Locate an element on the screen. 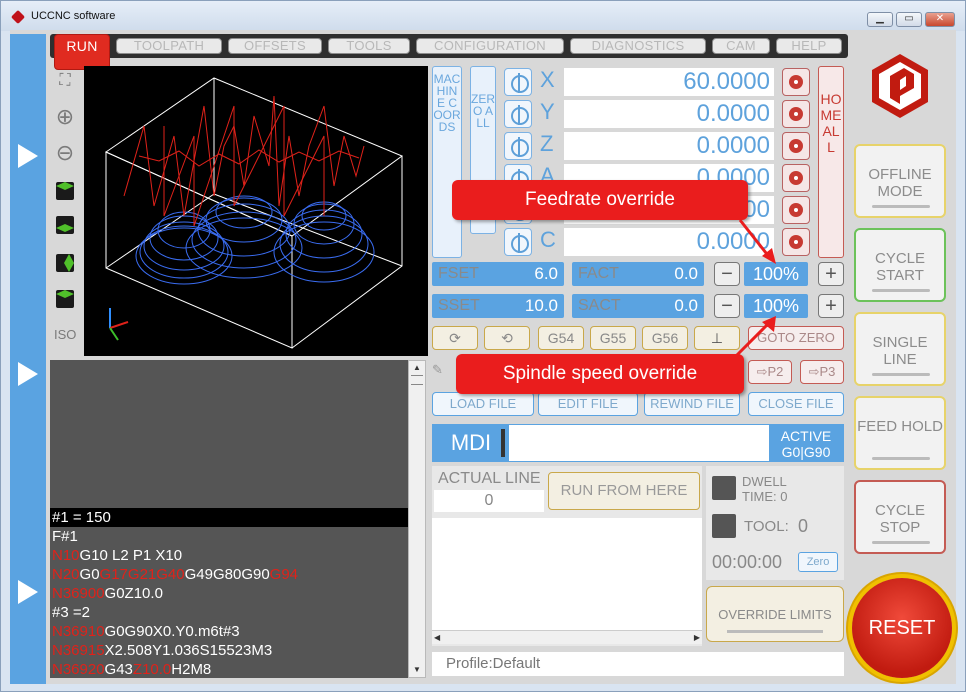  spindle-cw-button: ⟳ is located at coordinates (455, 338).